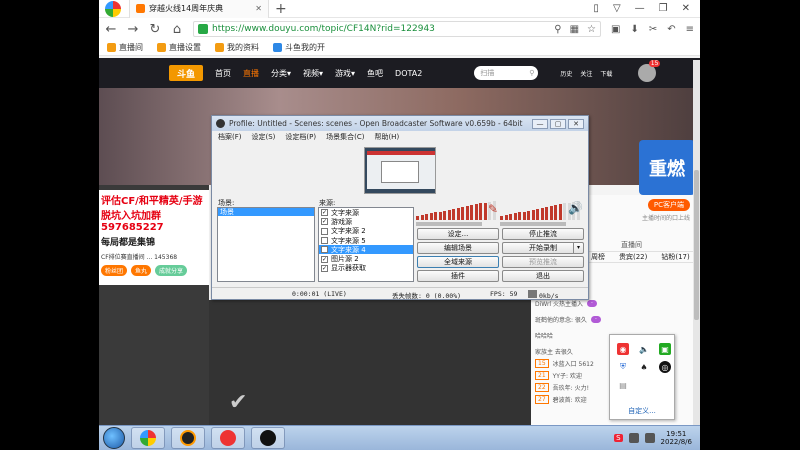  I want to click on tab-vip: 贵宾(22), so click(633, 257).